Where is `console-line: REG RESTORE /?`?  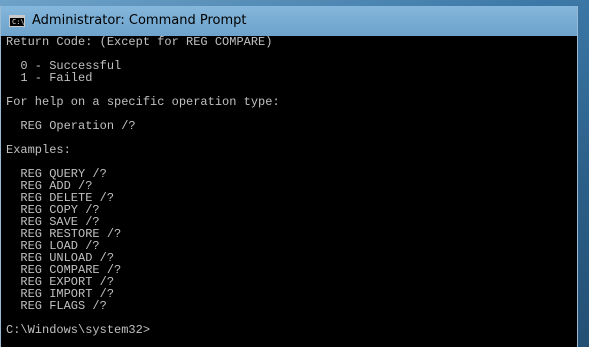
console-line: REG RESTORE /? is located at coordinates (64, 234).